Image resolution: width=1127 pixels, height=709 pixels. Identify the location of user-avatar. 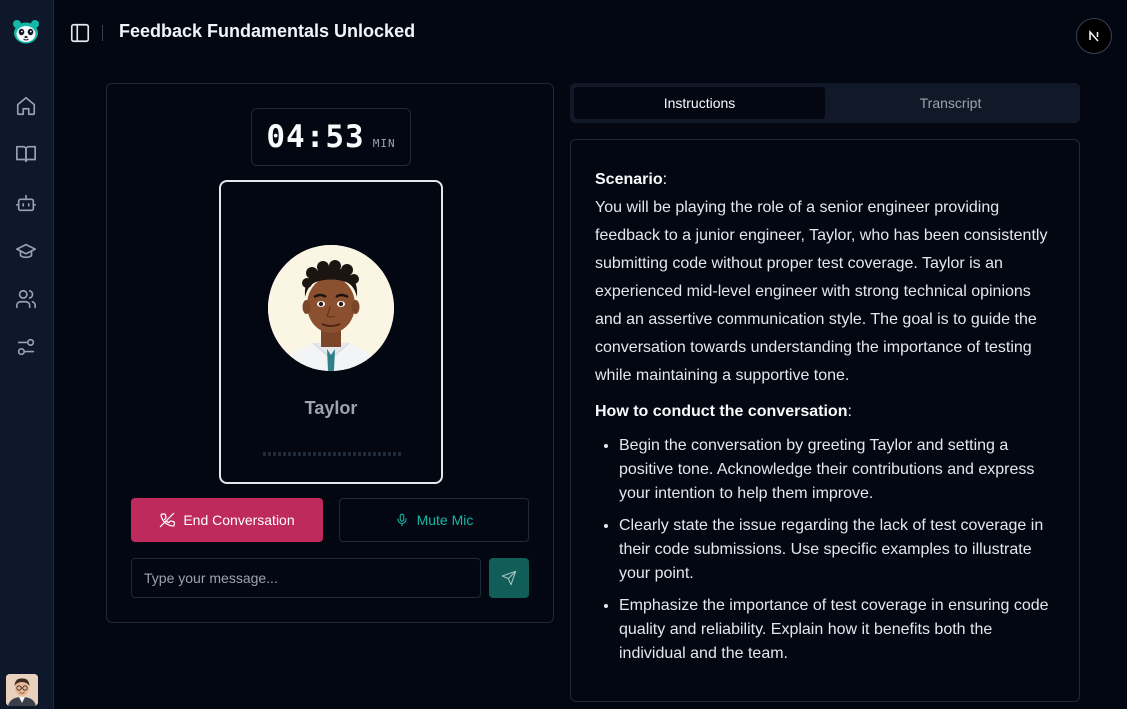
(22, 690).